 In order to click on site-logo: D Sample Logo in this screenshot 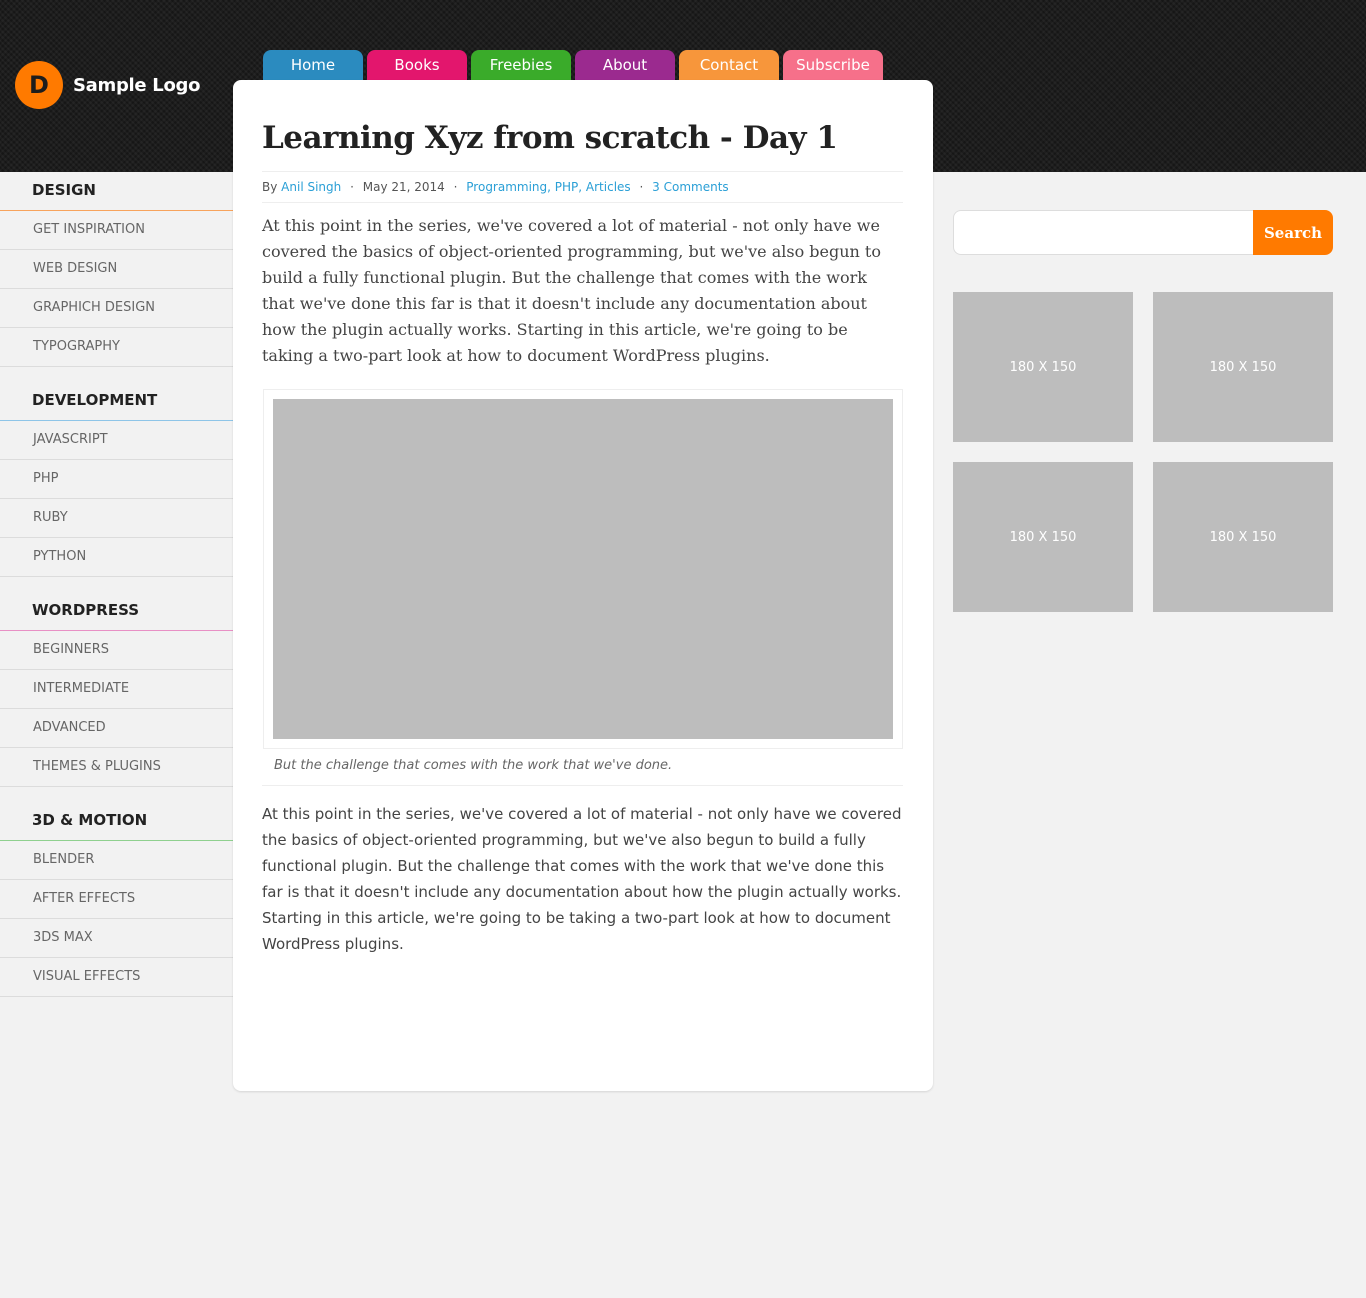, I will do `click(107, 85)`.